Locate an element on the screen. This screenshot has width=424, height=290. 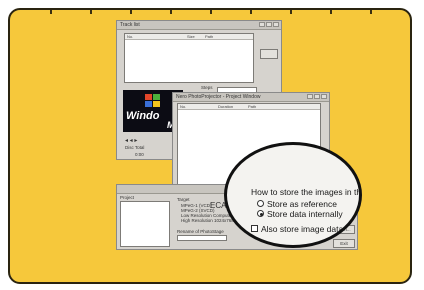
logo-text-windows: Windo is located at coordinates (143, 116).